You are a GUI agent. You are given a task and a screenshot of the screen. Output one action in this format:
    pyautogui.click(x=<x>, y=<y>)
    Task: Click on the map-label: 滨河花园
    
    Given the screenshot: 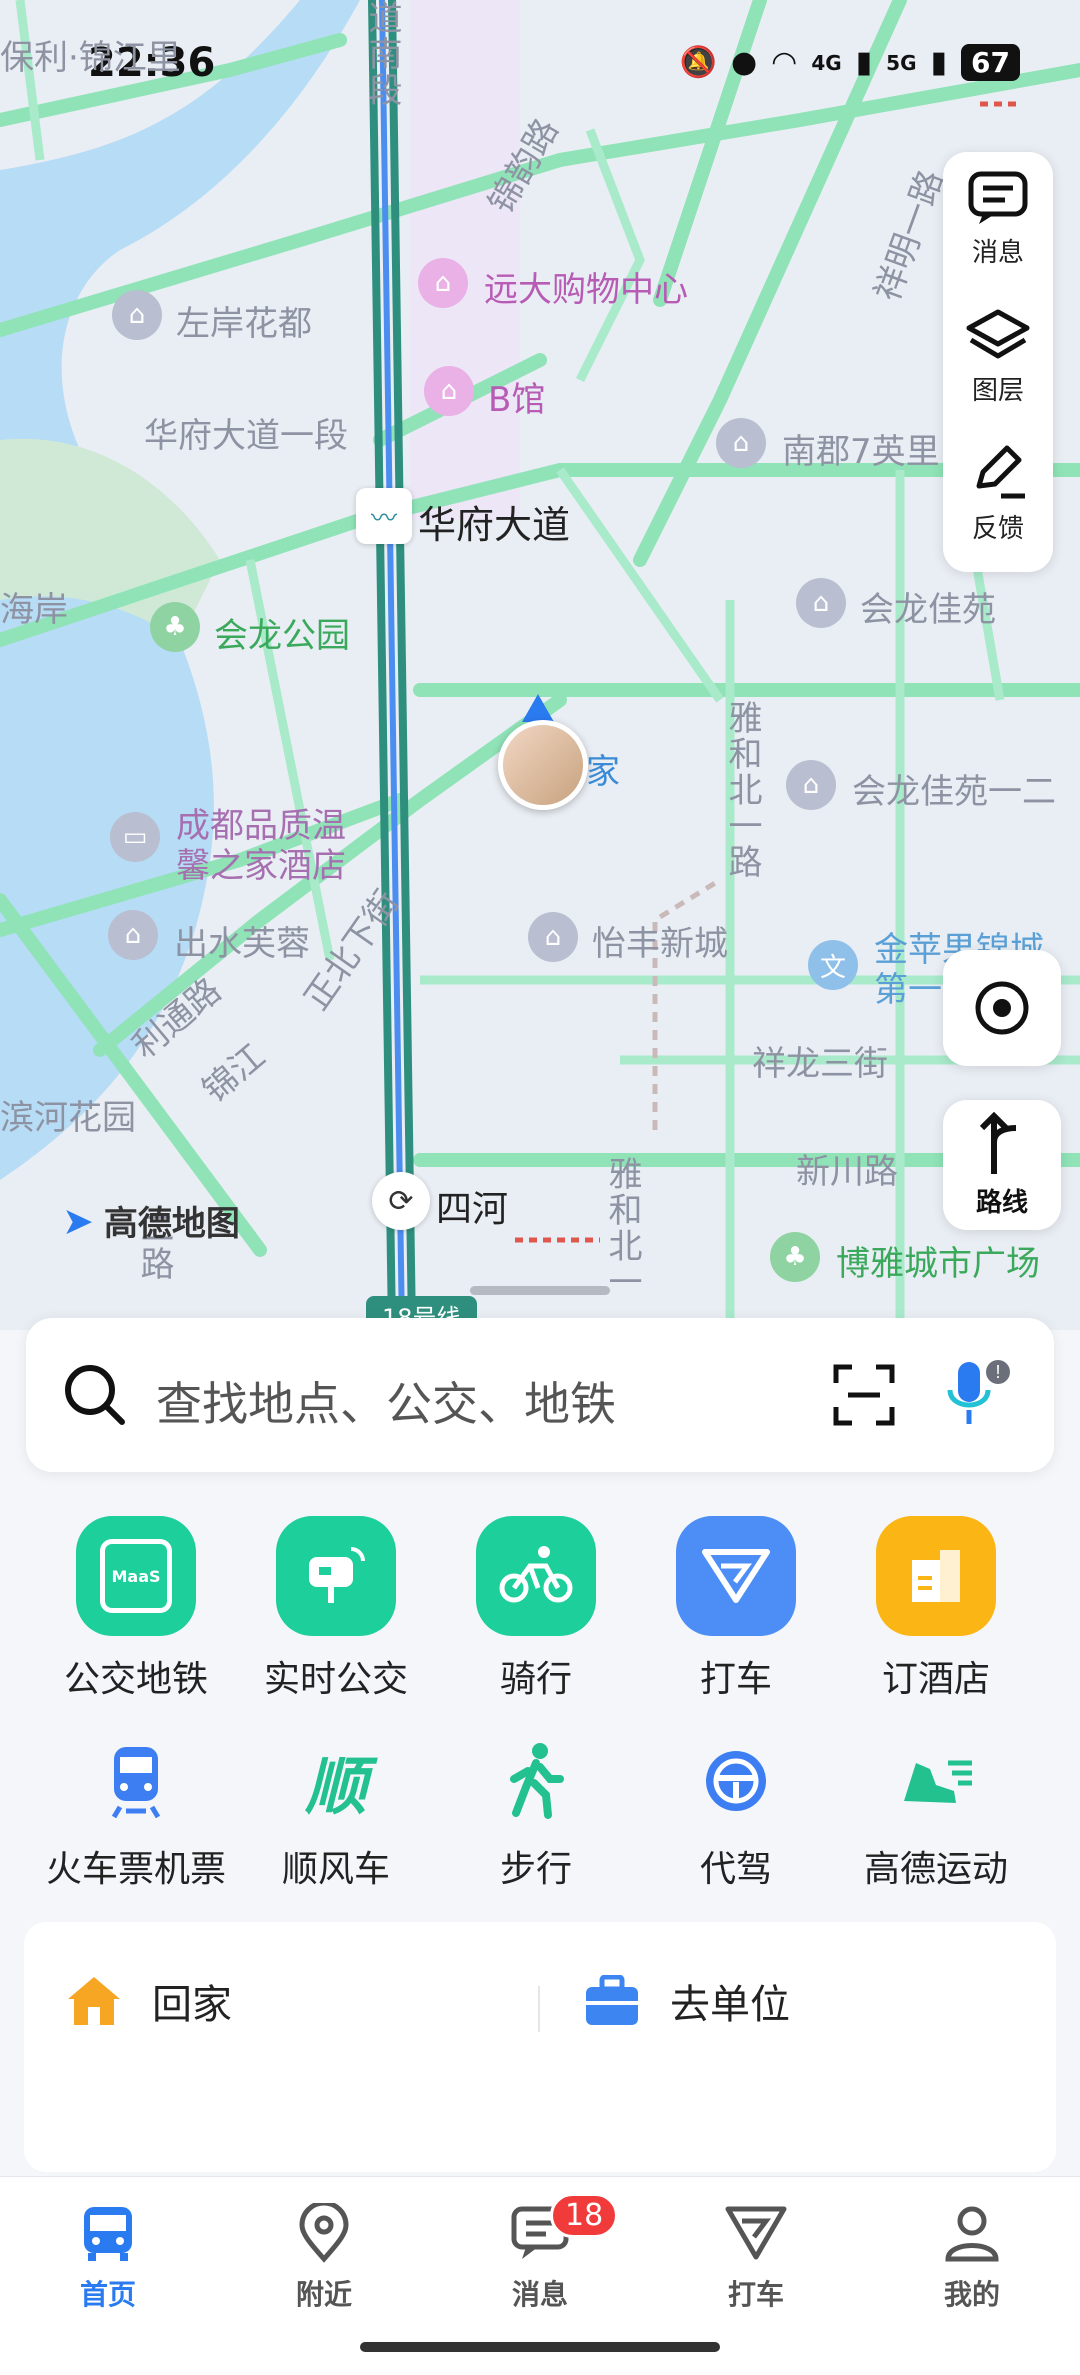 What is the action you would take?
    pyautogui.click(x=68, y=1118)
    